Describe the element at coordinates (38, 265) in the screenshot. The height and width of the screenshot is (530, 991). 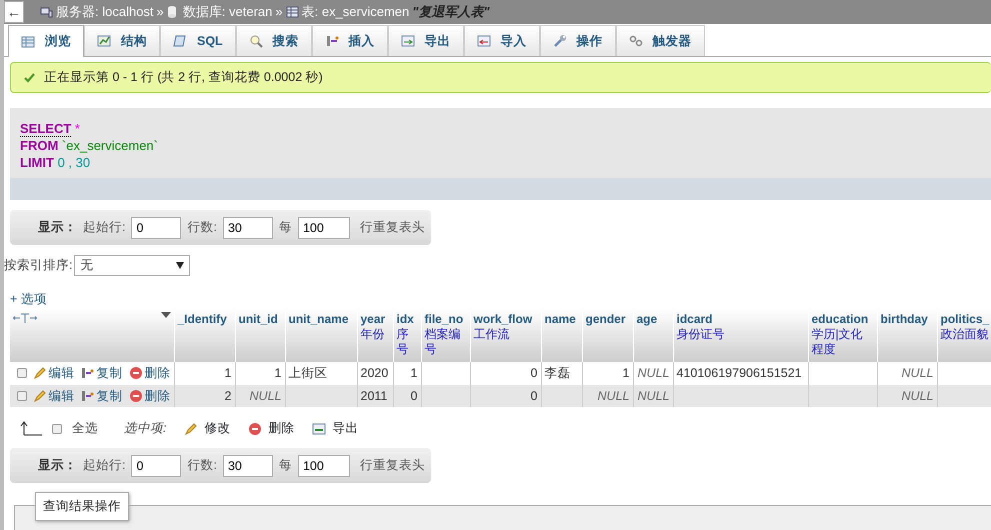
I see `sort-label: 按索引排序:` at that location.